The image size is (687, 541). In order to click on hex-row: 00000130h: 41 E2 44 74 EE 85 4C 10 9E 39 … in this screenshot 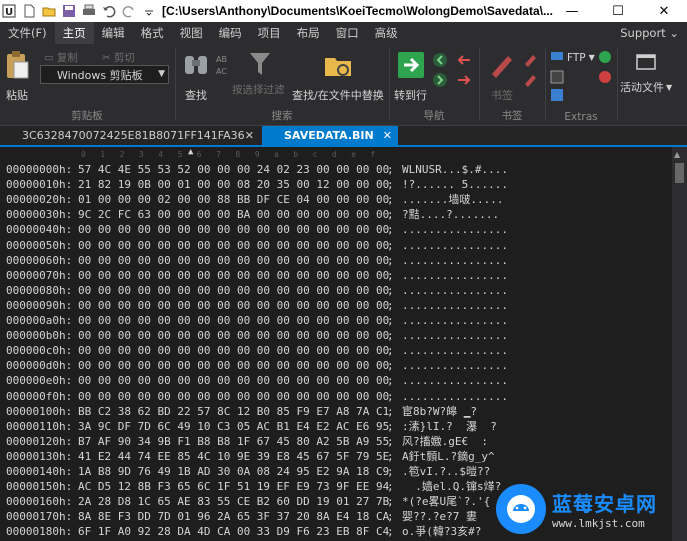, I will do `click(250, 456)`.